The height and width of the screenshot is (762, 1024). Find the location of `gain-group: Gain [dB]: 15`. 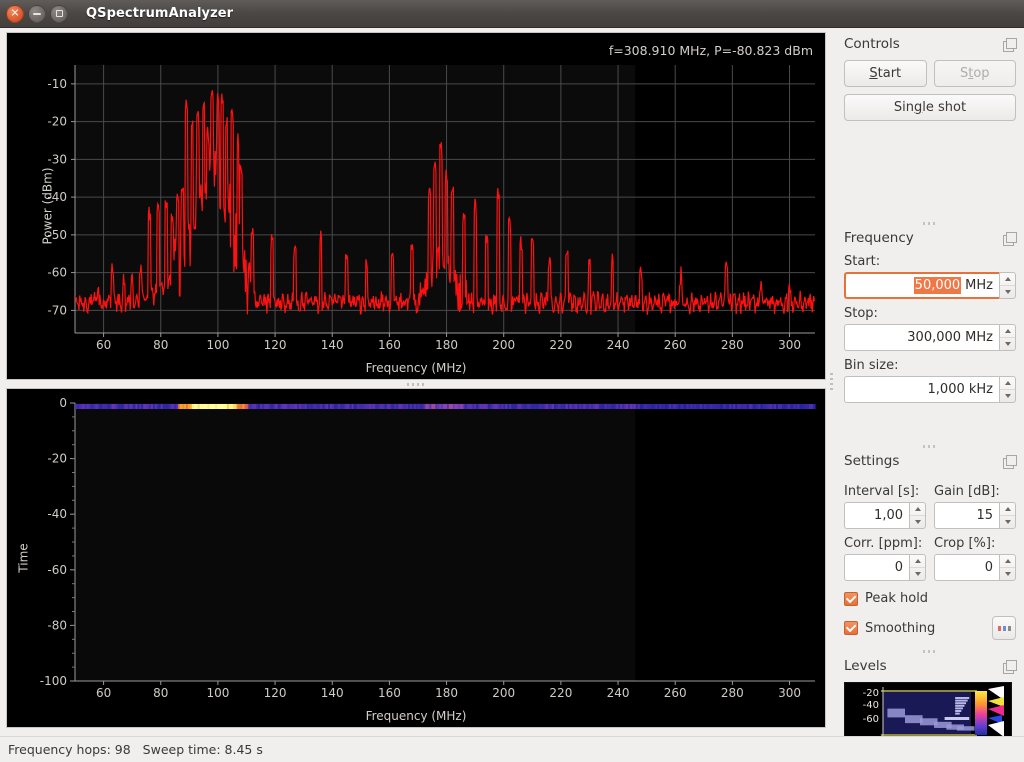

gain-group: Gain [dB]: 15 is located at coordinates (975, 503).